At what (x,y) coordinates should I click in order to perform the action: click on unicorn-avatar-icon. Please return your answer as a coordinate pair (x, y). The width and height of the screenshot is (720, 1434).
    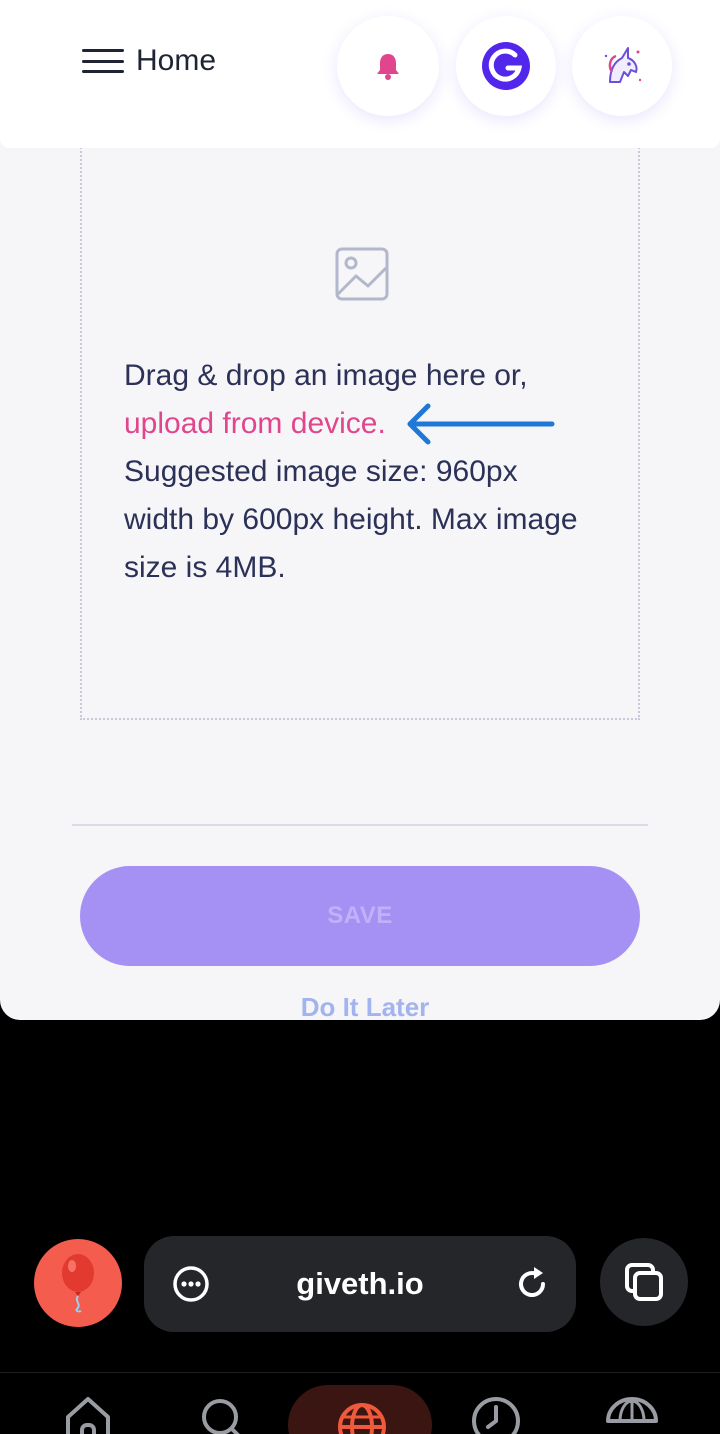
    Looking at the image, I should click on (623, 65).